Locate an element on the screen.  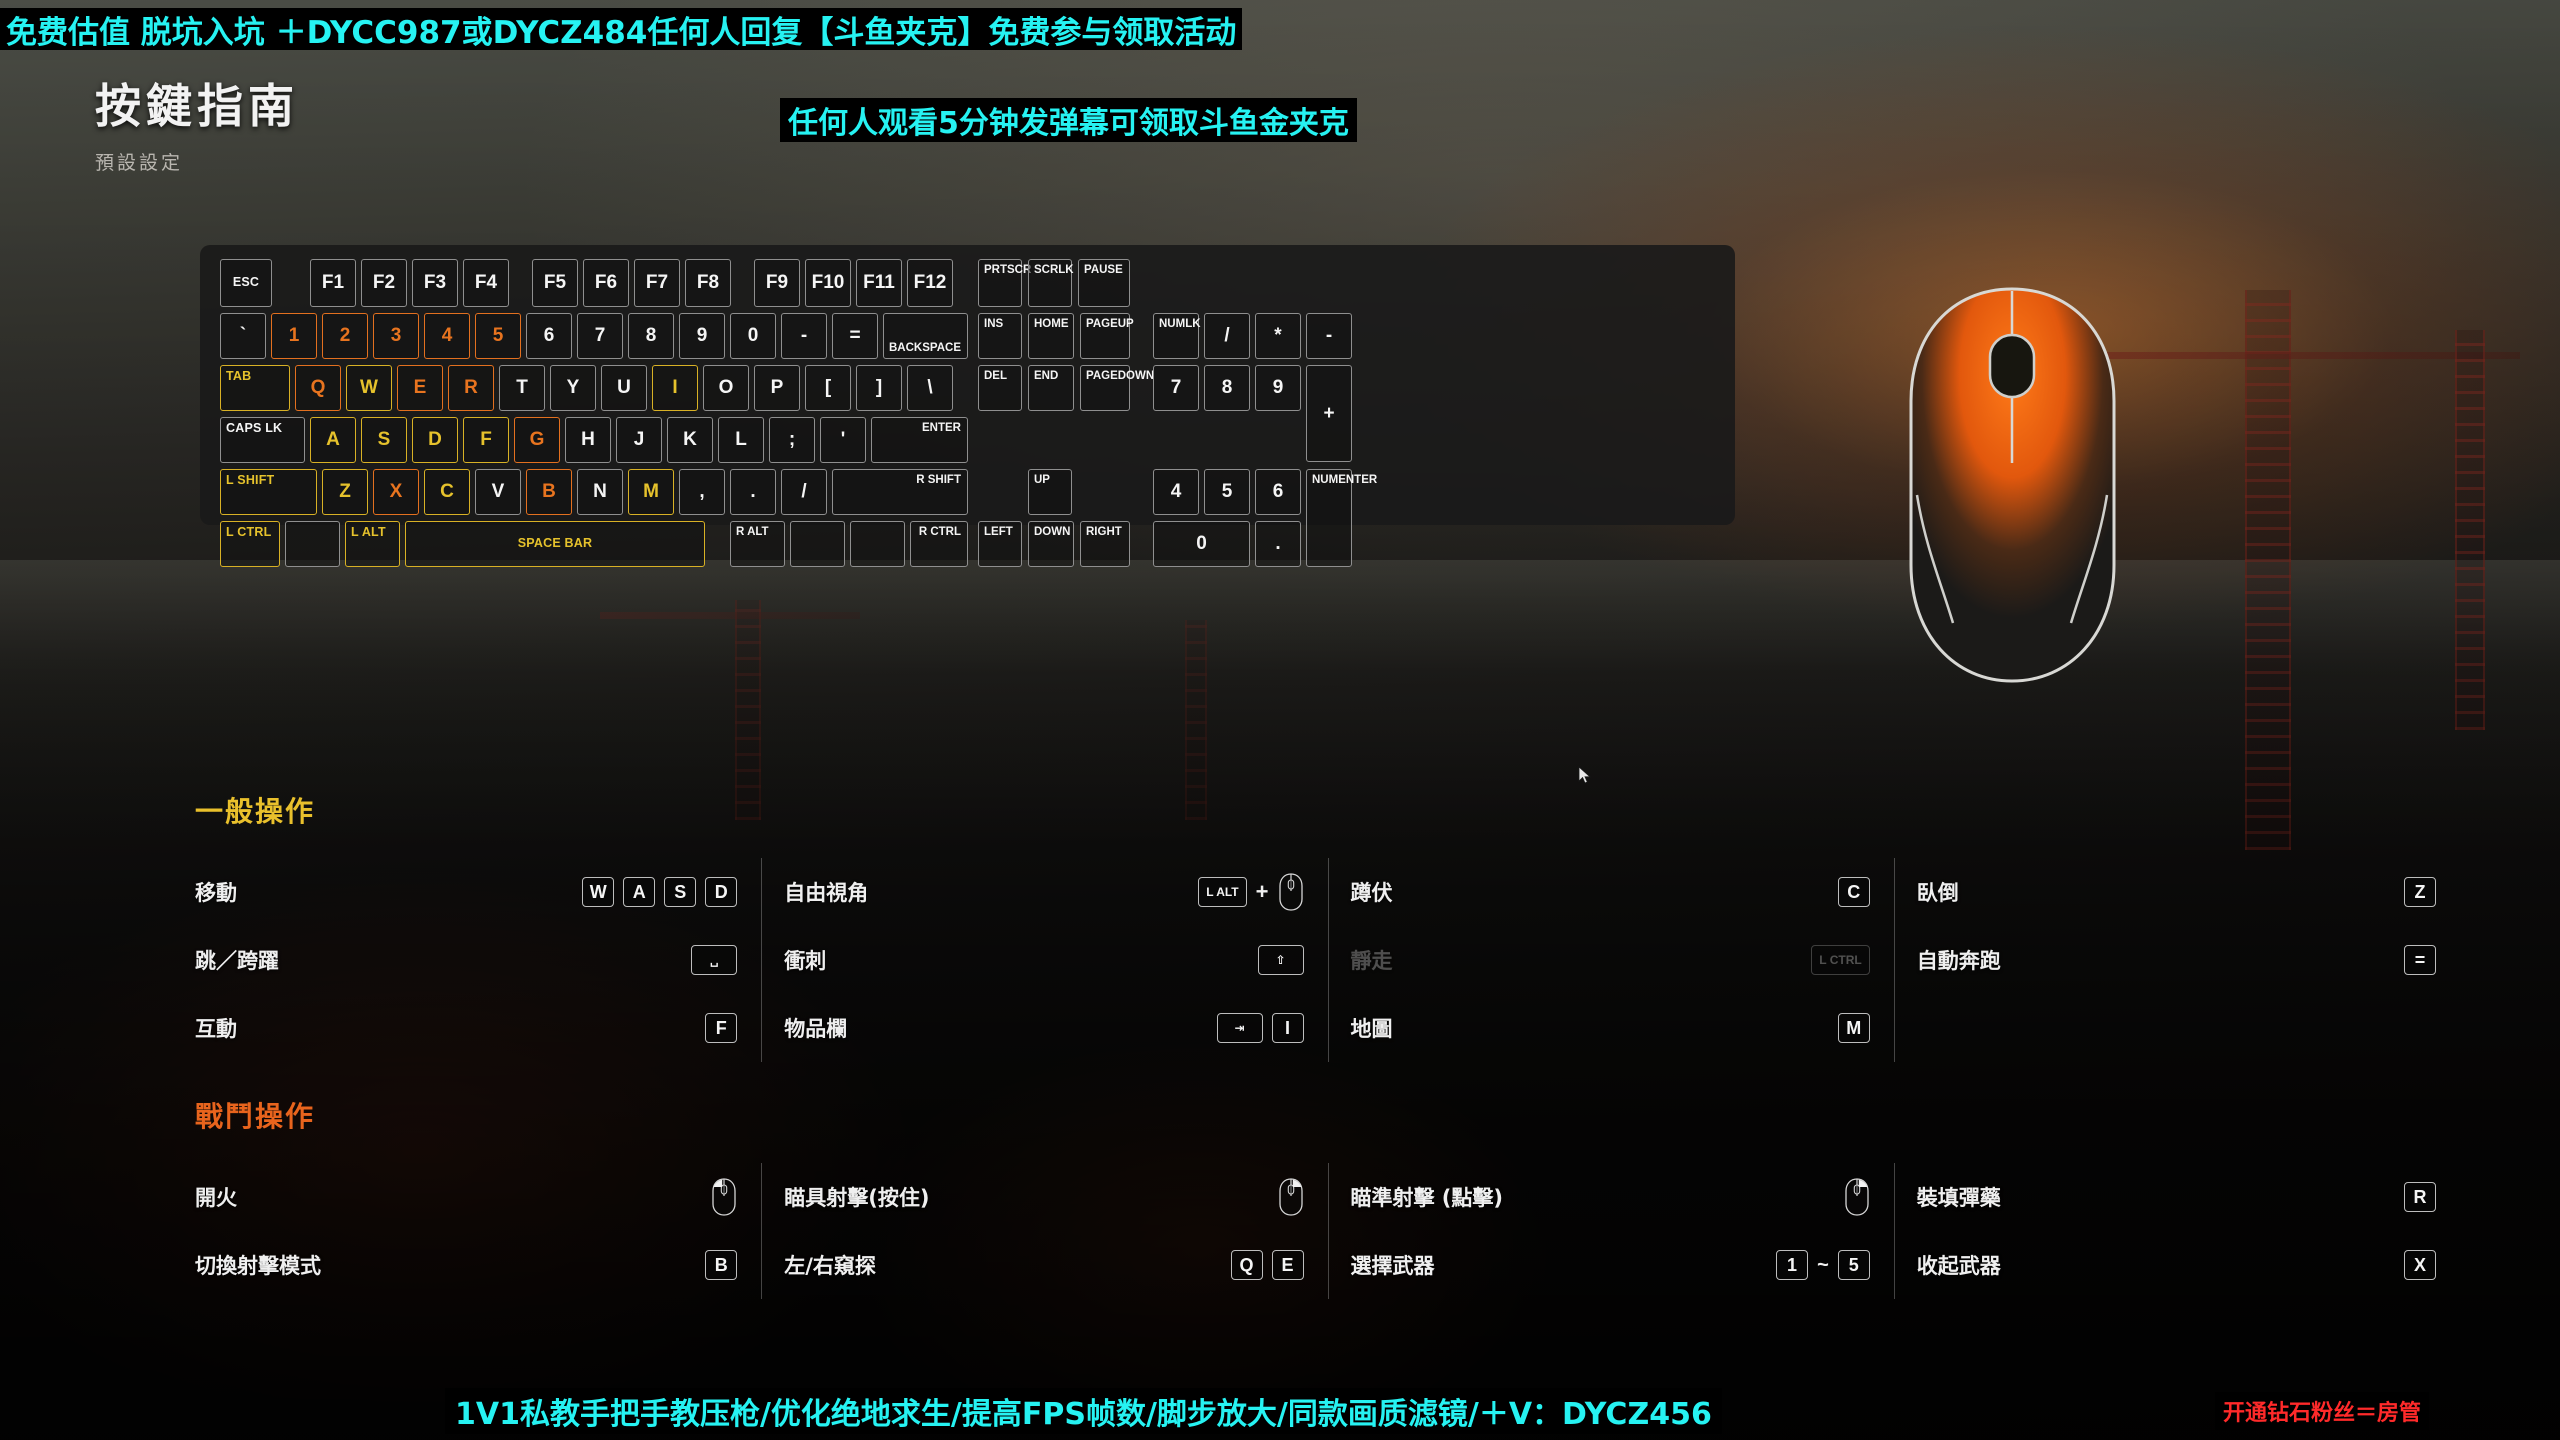
keyboard-key-l: L is located at coordinates (741, 440).